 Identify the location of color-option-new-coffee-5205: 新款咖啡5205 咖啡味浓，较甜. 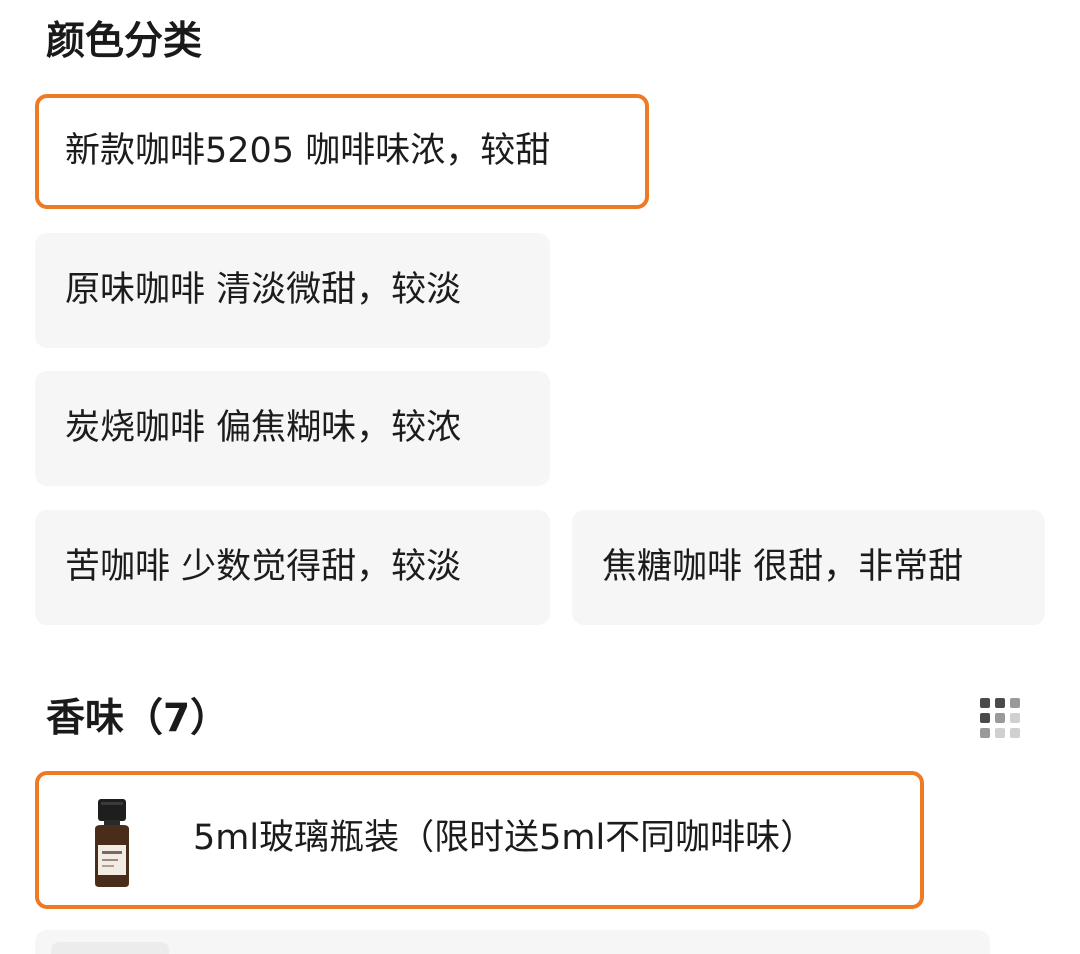
(342, 151).